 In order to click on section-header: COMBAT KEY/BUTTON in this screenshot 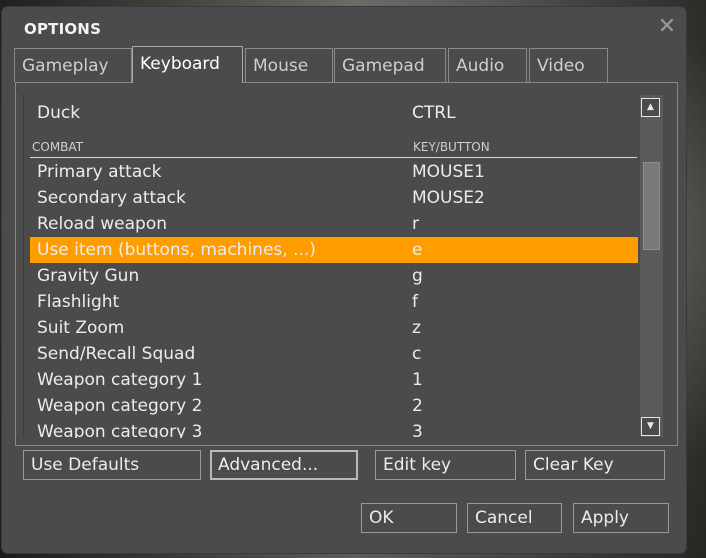, I will do `click(333, 148)`.